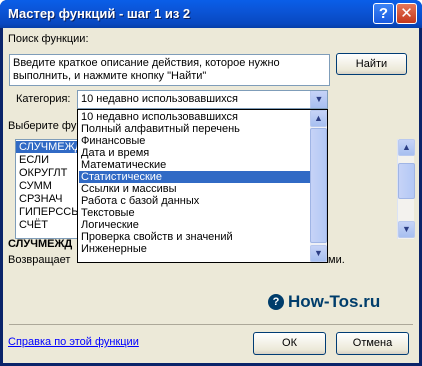  Describe the element at coordinates (194, 249) in the screenshot. I see `category-option: Инженерные` at that location.